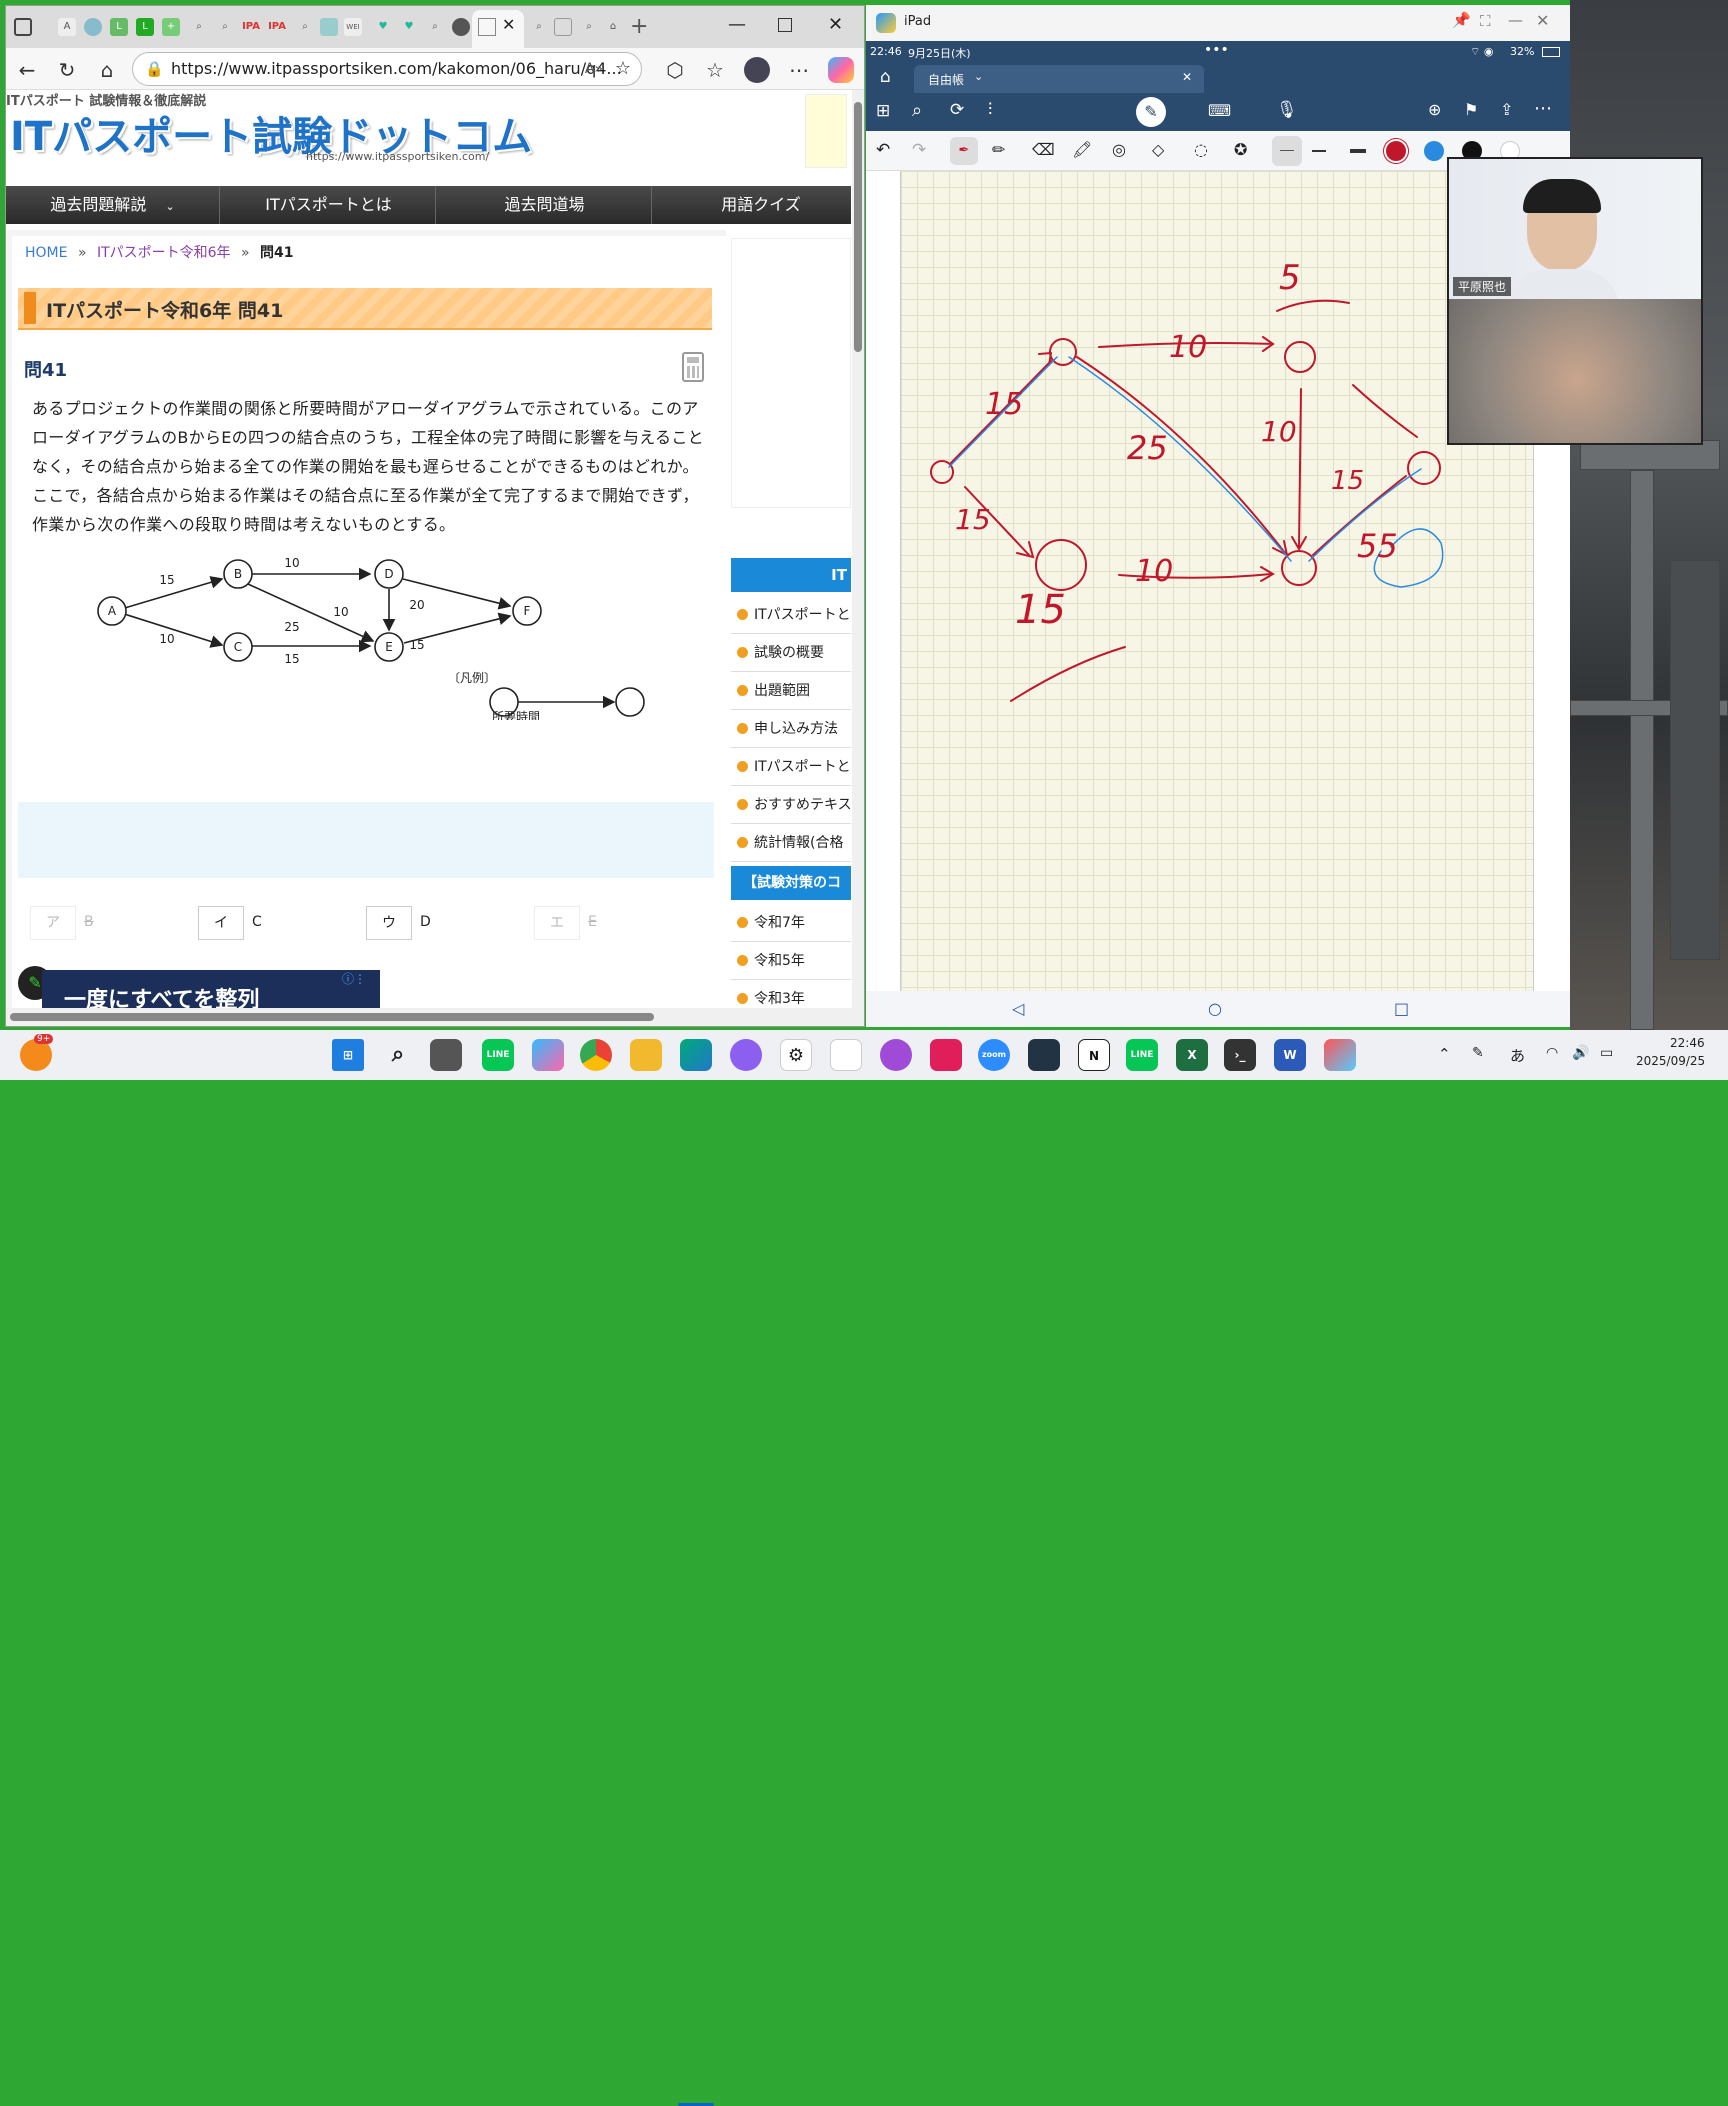 The height and width of the screenshot is (2106, 1728). What do you see at coordinates (646, 1055) in the screenshot?
I see `file-explorer-icon` at bounding box center [646, 1055].